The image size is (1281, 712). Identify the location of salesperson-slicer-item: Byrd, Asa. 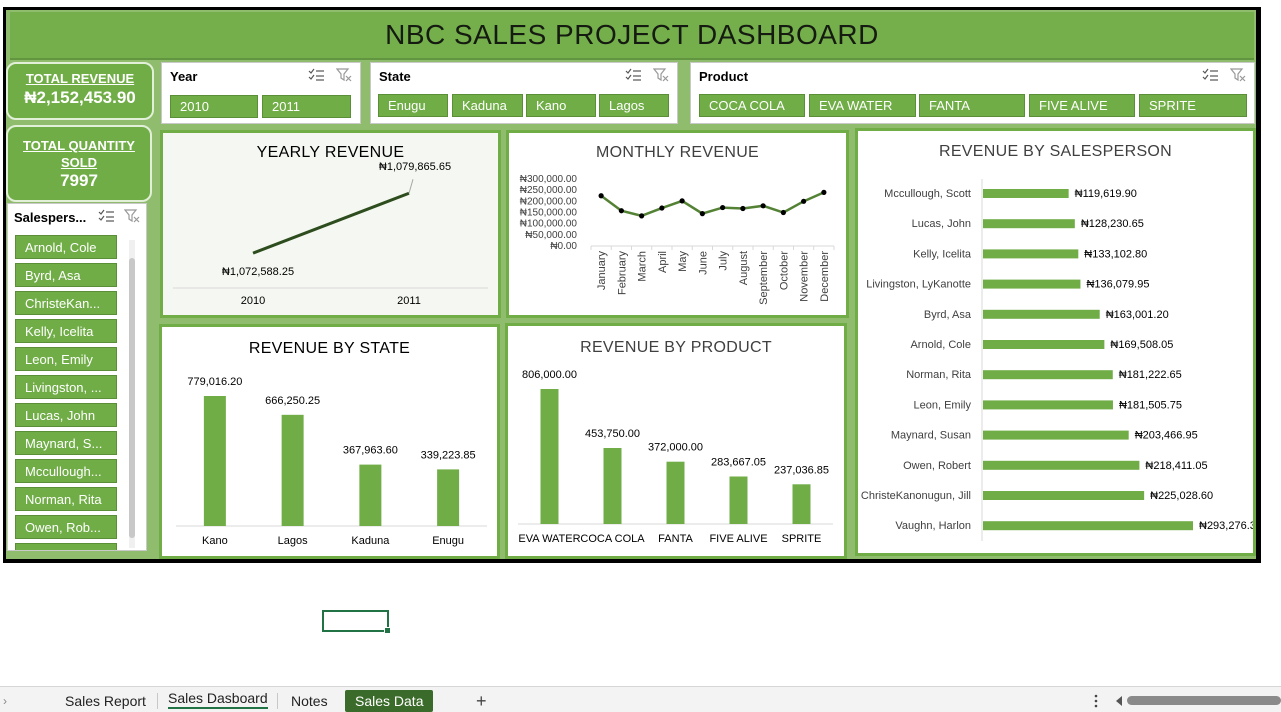
(66, 275).